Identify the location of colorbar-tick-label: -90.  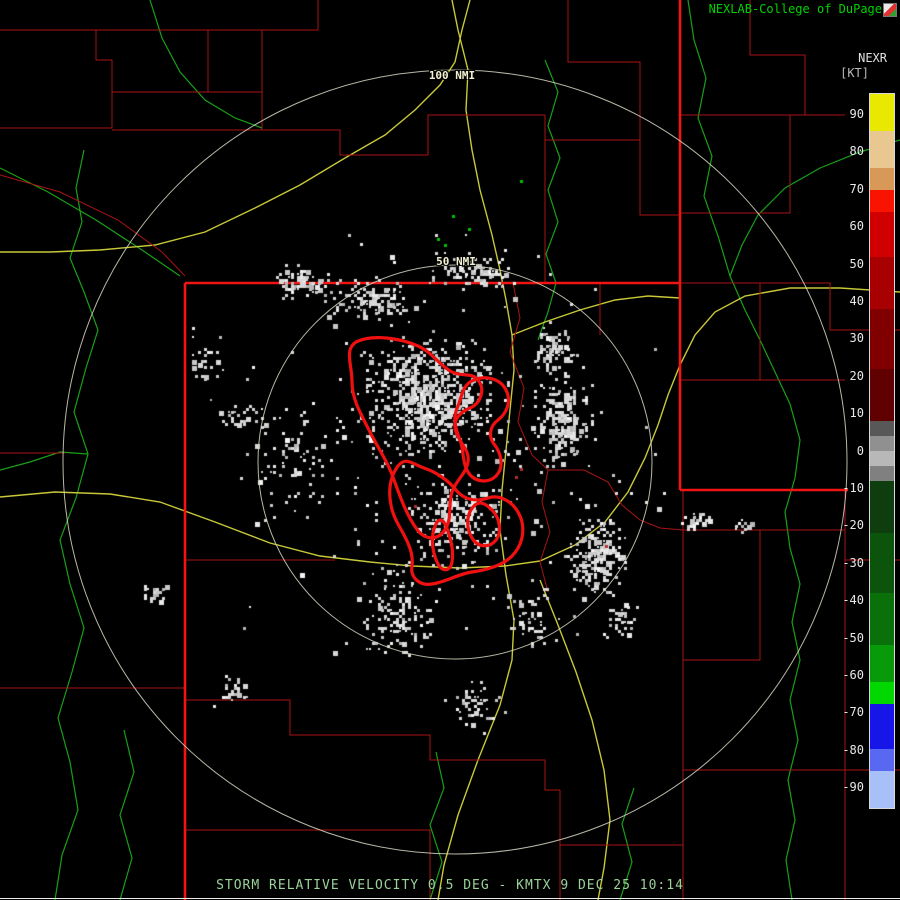
(853, 787).